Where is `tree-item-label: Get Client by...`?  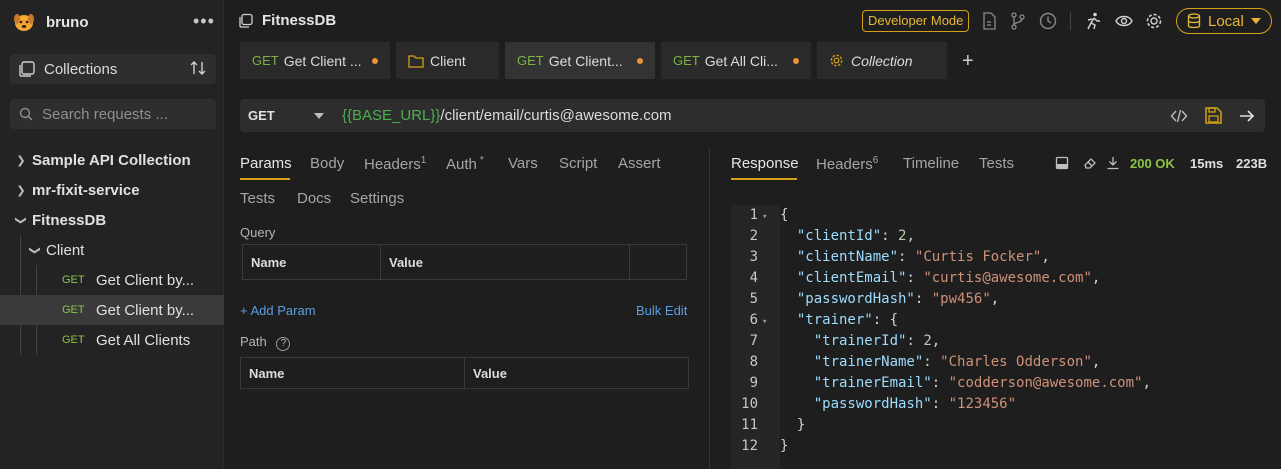
tree-item-label: Get Client by... is located at coordinates (145, 280).